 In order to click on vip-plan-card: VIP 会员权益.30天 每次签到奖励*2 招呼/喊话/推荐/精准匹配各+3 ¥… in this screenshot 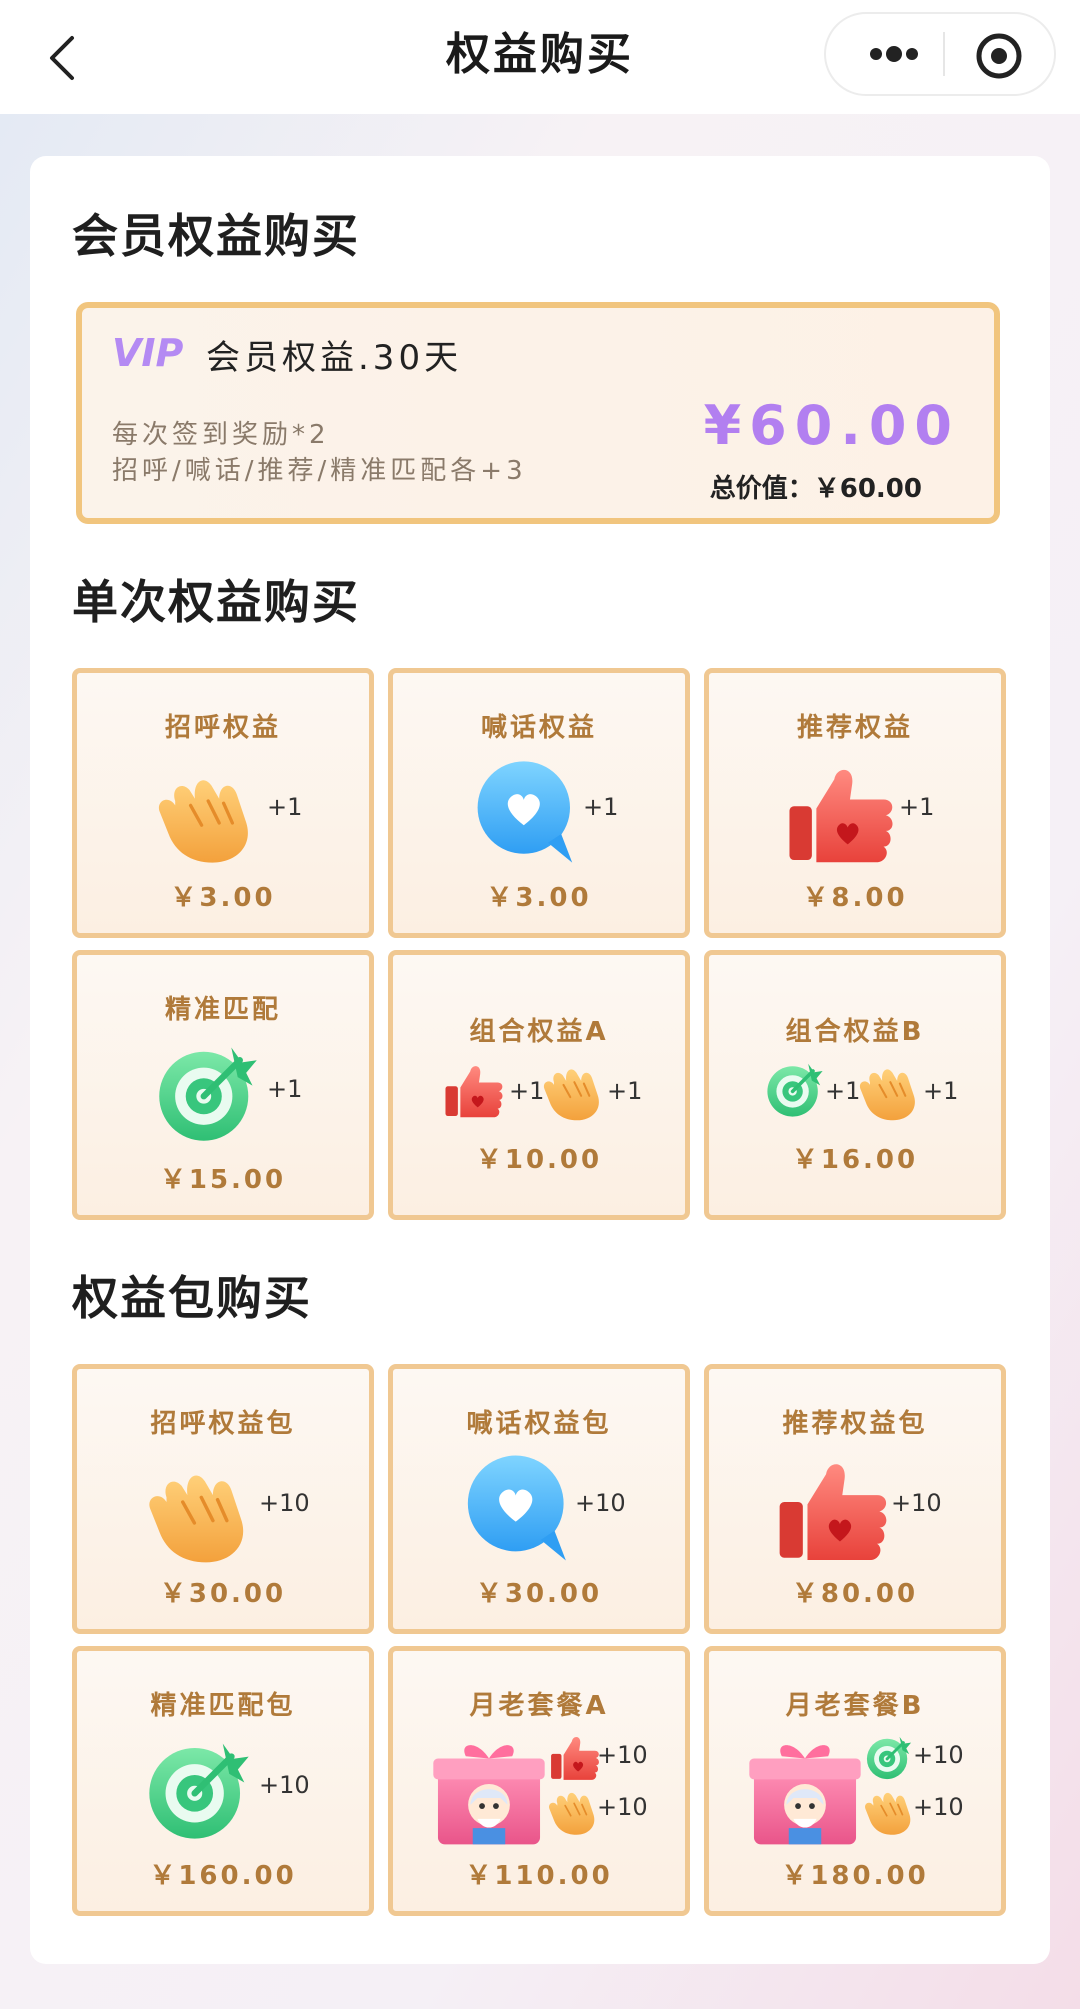, I will do `click(538, 413)`.